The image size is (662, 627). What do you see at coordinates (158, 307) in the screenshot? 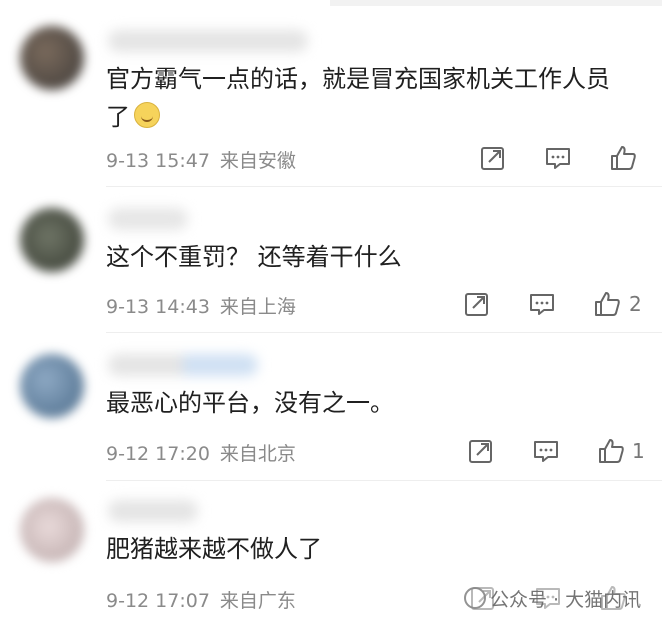
I see `comment-date: 9-13 14:43` at bounding box center [158, 307].